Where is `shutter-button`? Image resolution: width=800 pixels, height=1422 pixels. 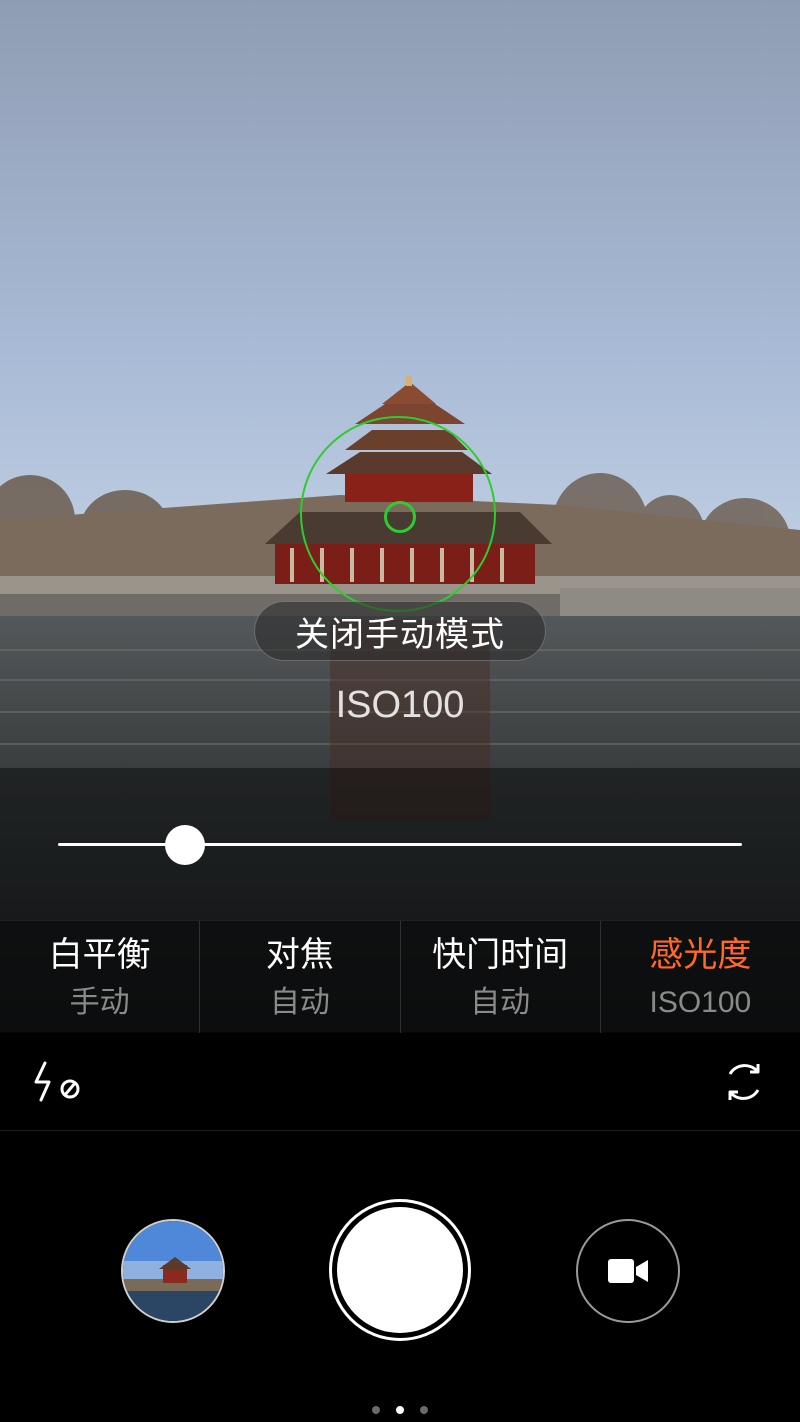 shutter-button is located at coordinates (400, 1270).